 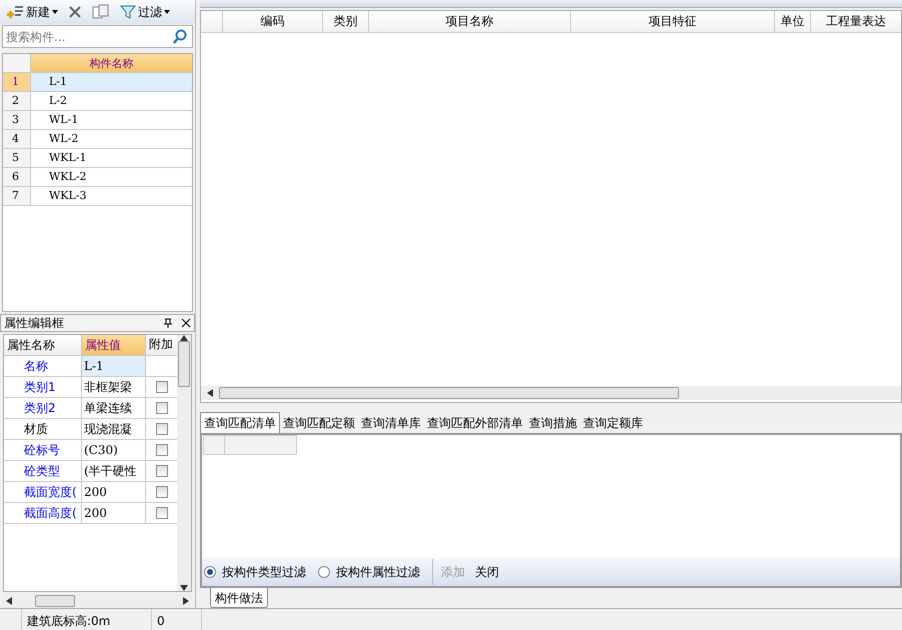 I want to click on column-header: 项目名称, so click(x=470, y=21).